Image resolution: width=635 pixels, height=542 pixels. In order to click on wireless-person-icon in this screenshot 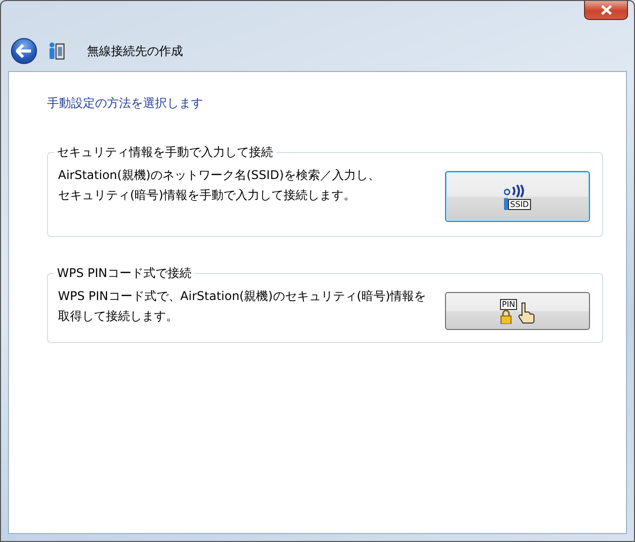, I will do `click(56, 51)`.